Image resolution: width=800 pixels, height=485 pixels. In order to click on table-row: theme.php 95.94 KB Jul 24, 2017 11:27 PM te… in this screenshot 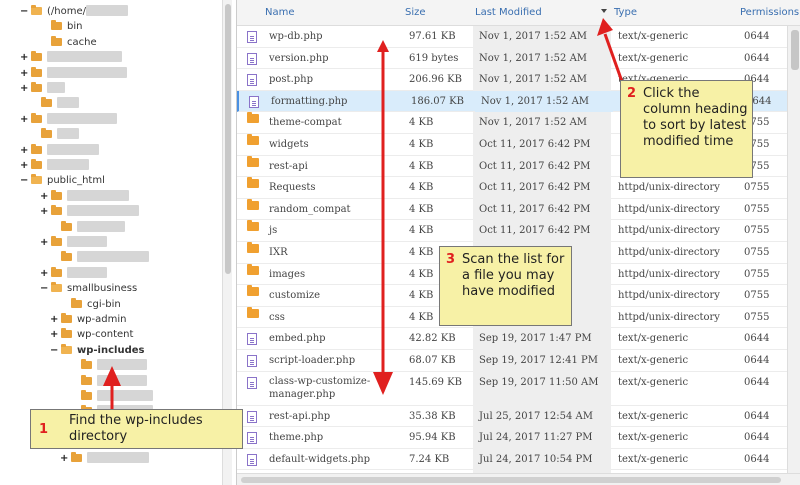, I will do `click(518, 438)`.